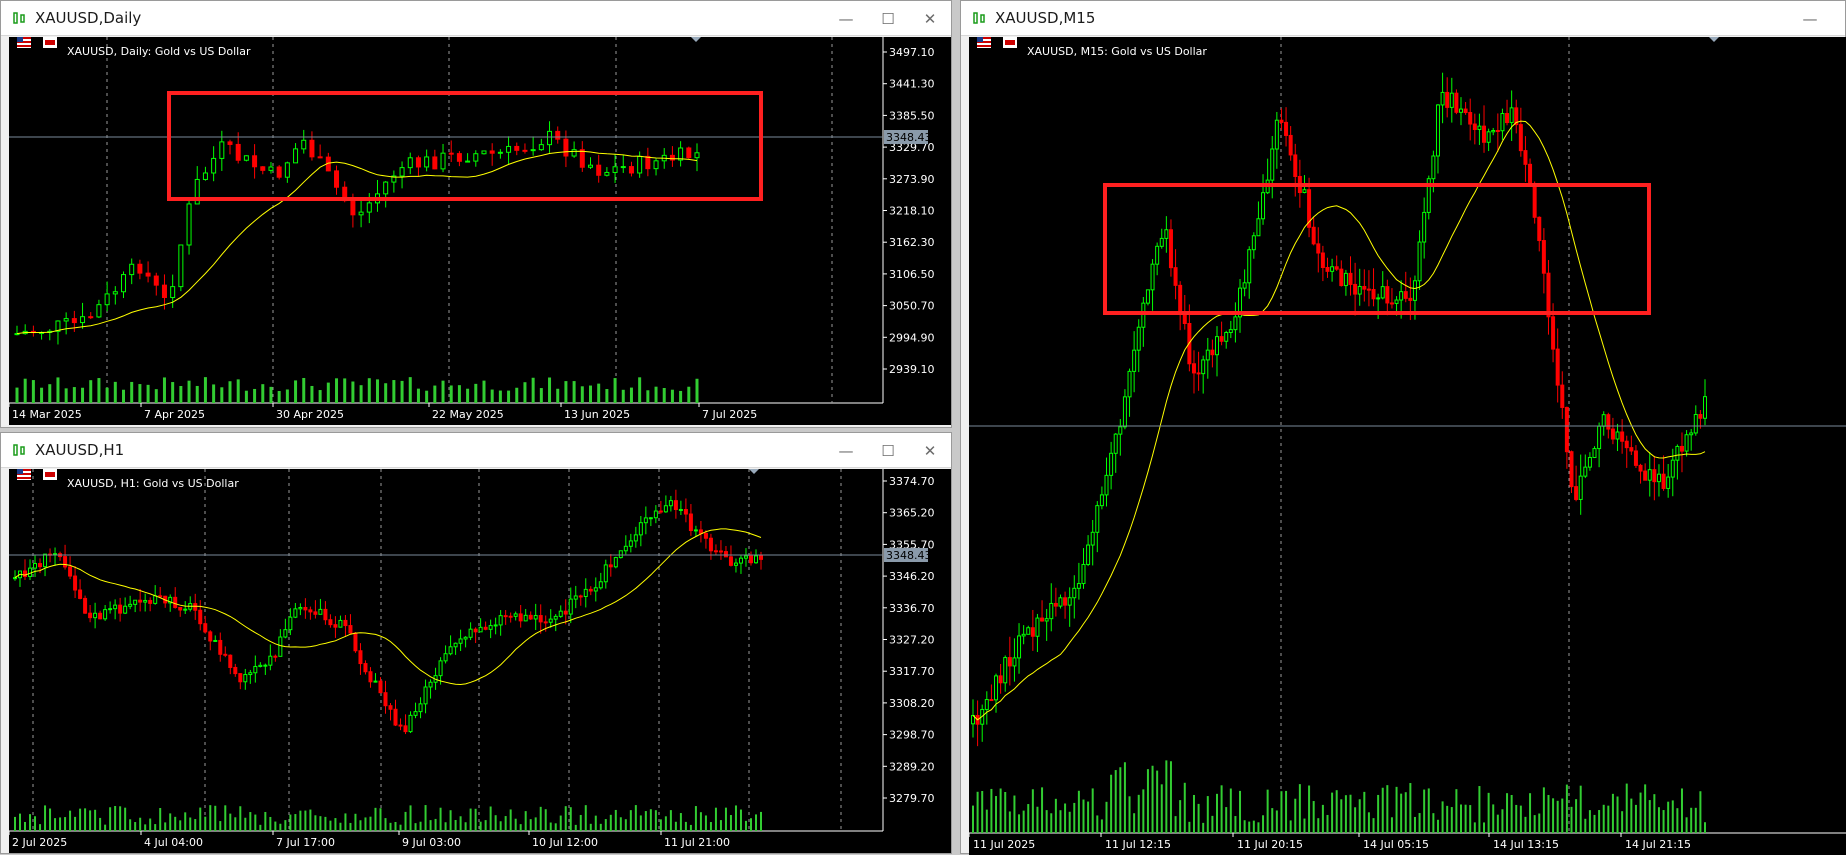 This screenshot has width=1846, height=855. What do you see at coordinates (465, 146) in the screenshot?
I see `range-highlight-box` at bounding box center [465, 146].